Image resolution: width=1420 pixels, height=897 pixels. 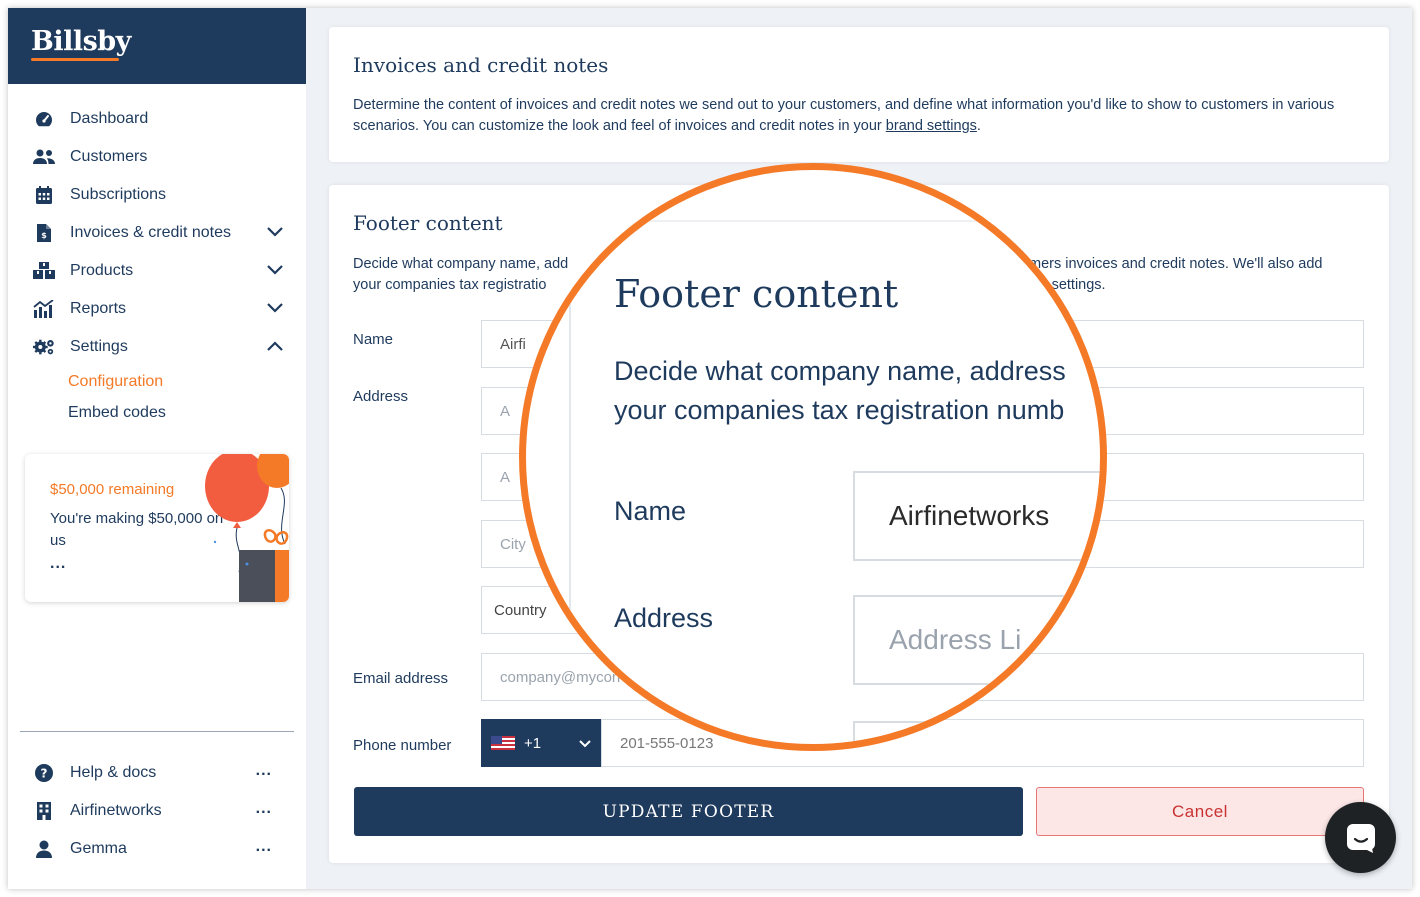 What do you see at coordinates (247, 528) in the screenshot?
I see `balloons-gift-illustration` at bounding box center [247, 528].